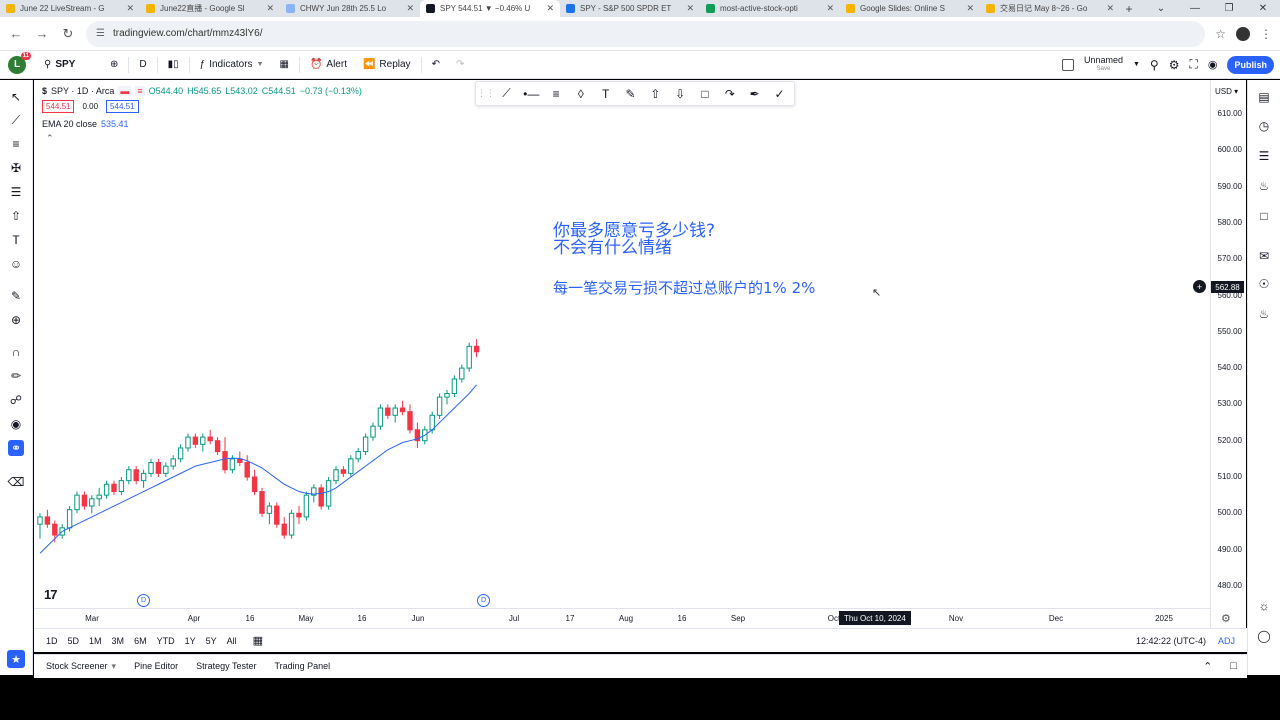  Describe the element at coordinates (1136, 64) in the screenshot. I see `chevron-down-icon: ▼` at that location.